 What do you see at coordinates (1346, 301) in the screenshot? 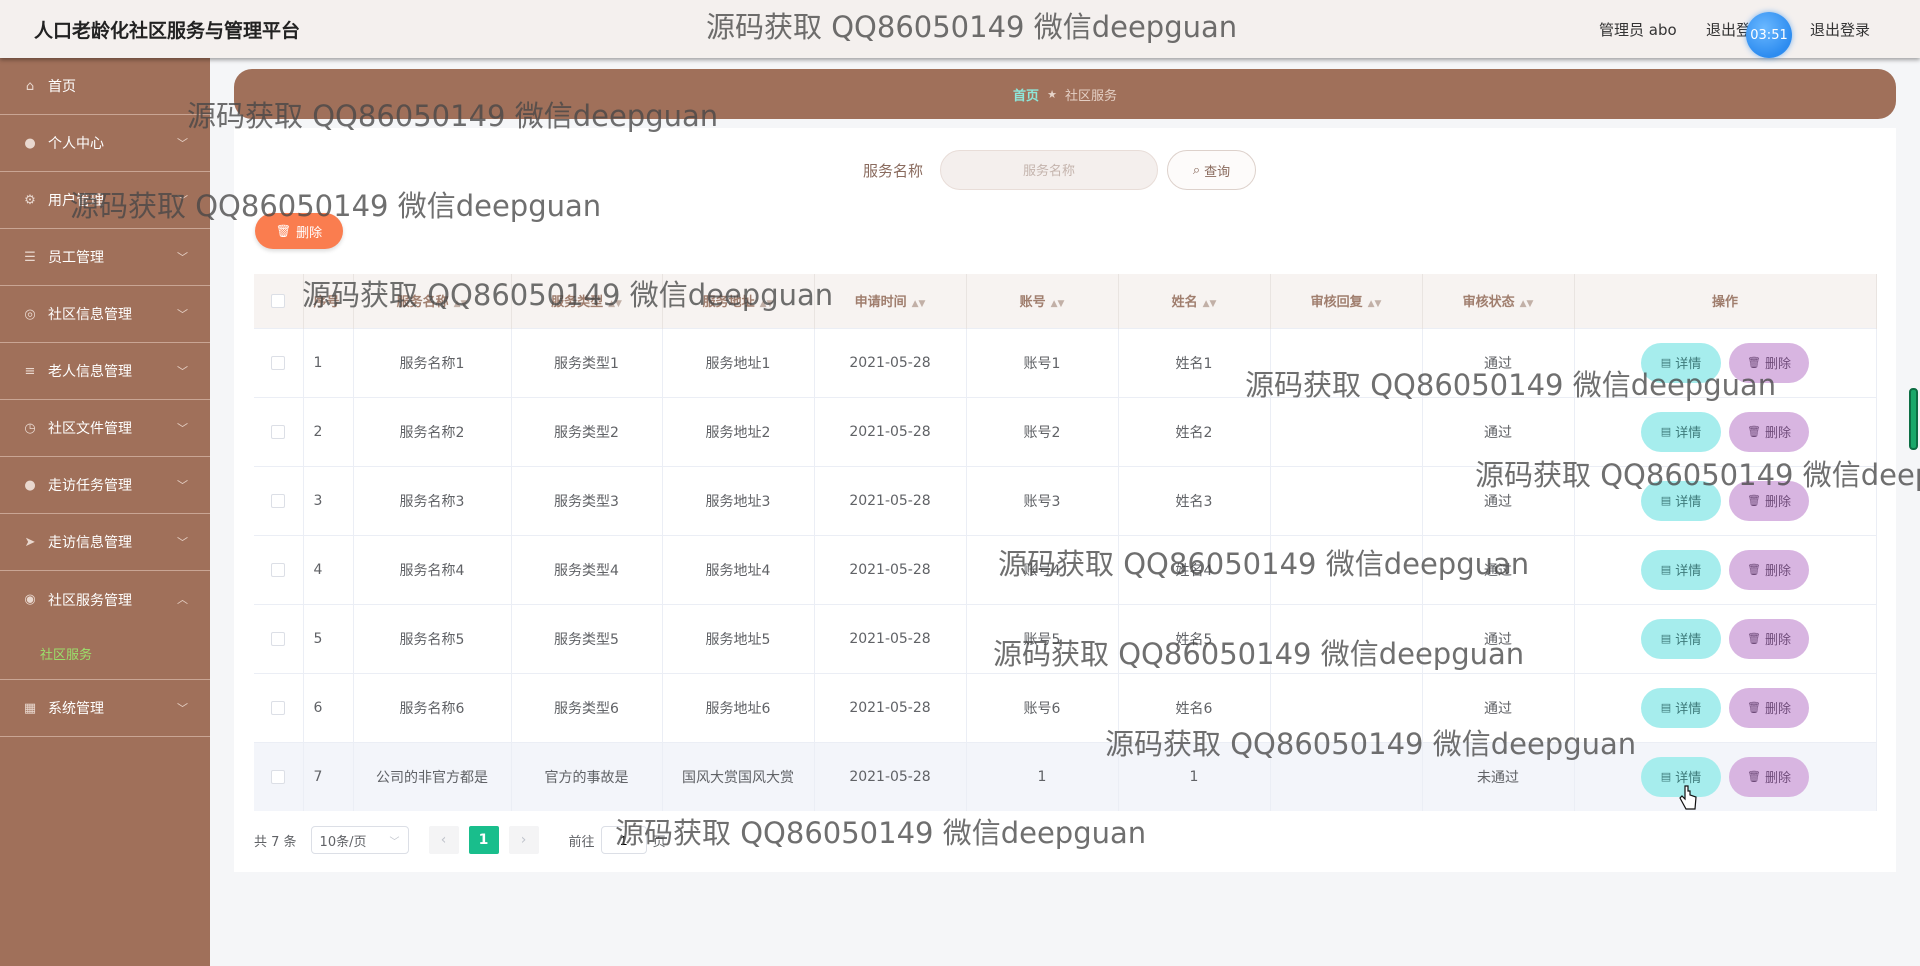
I see `column-header: 审核回复 ▲▼` at bounding box center [1346, 301].